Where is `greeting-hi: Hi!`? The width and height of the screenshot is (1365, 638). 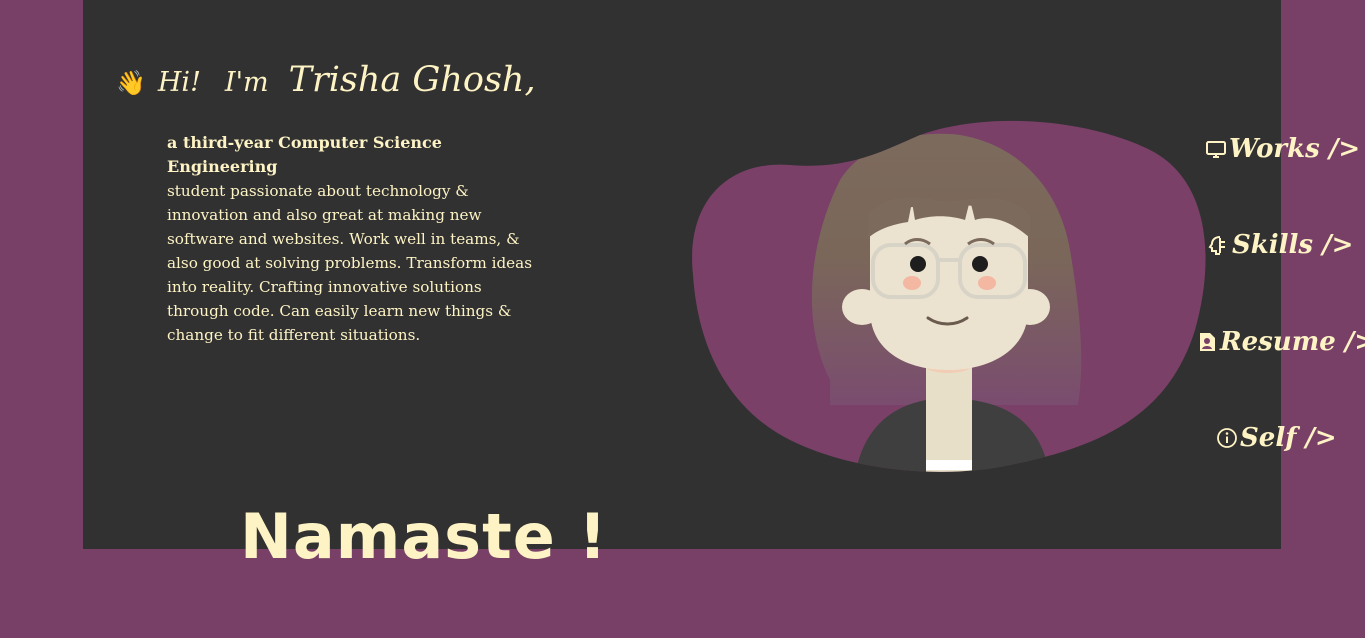 greeting-hi: Hi! is located at coordinates (179, 82).